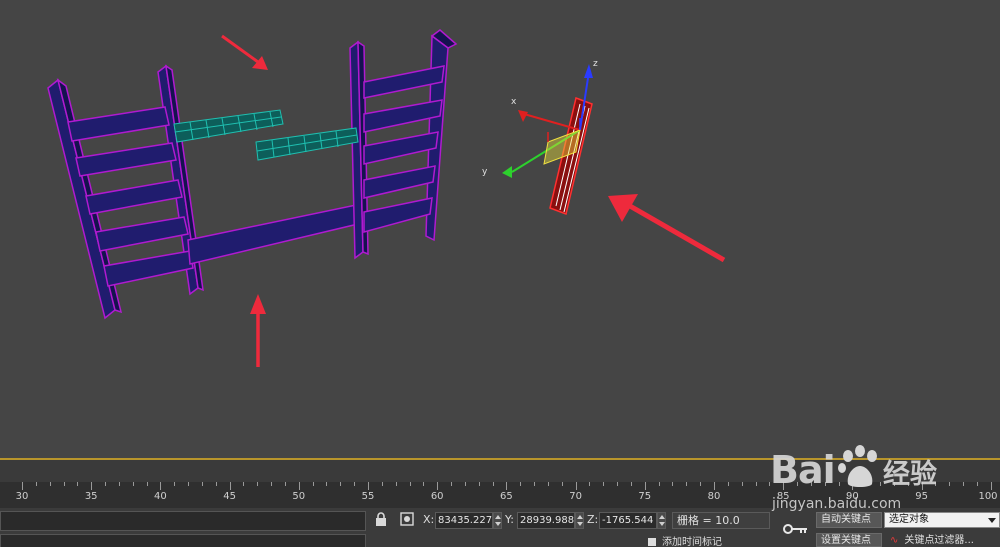 The width and height of the screenshot is (1000, 547). What do you see at coordinates (849, 540) in the screenshot?
I see `set-key-button: 设置关键点` at bounding box center [849, 540].